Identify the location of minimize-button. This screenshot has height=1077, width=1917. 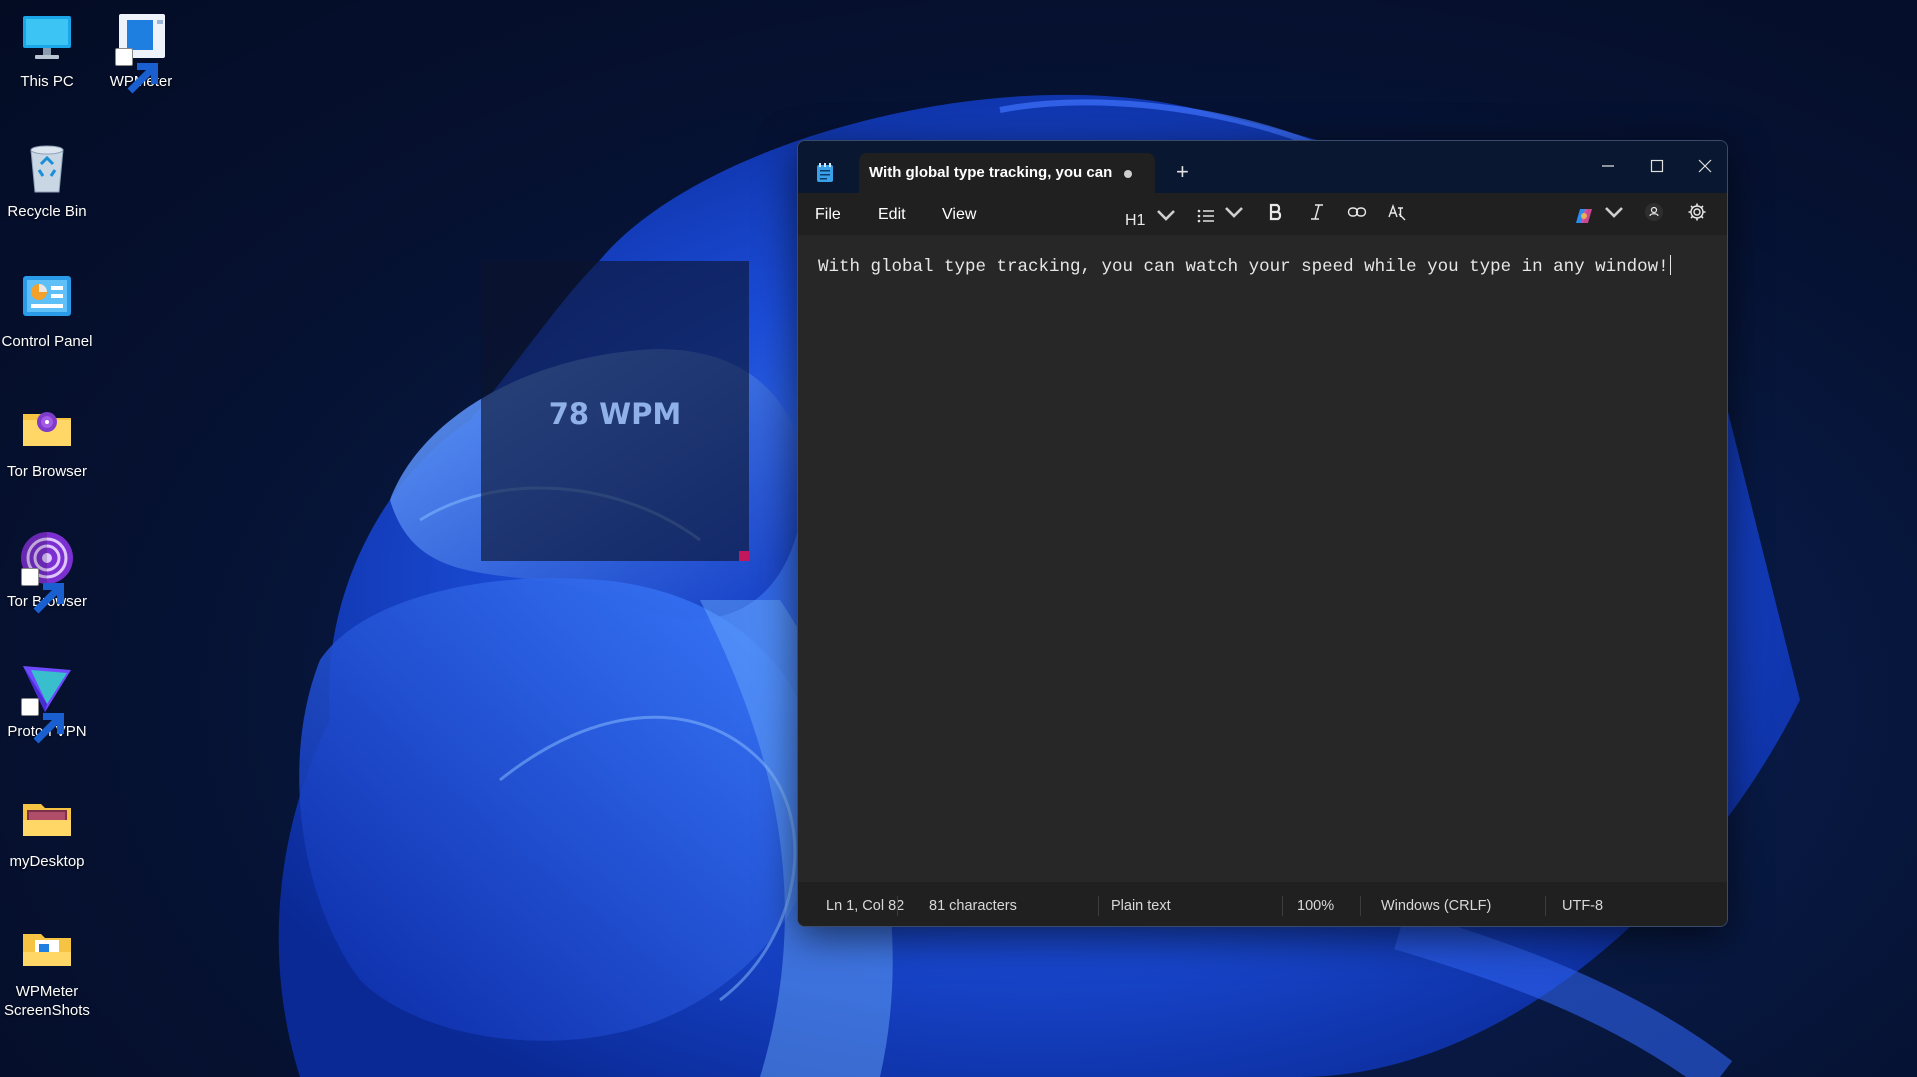
(1608, 166).